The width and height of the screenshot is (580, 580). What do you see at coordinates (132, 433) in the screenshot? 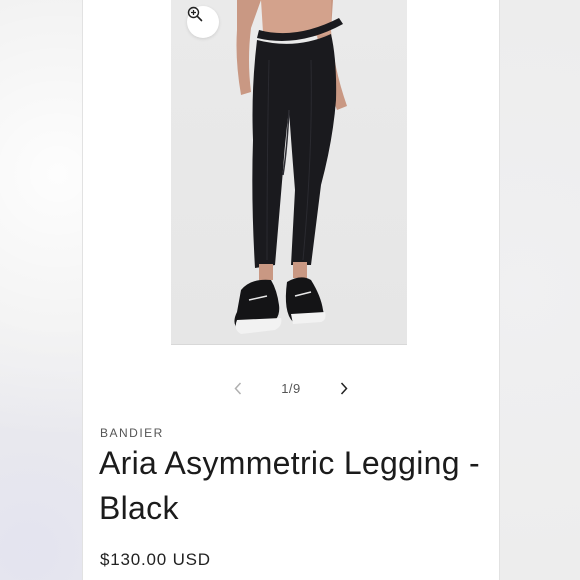
I see `product-vendor: BANDIER` at bounding box center [132, 433].